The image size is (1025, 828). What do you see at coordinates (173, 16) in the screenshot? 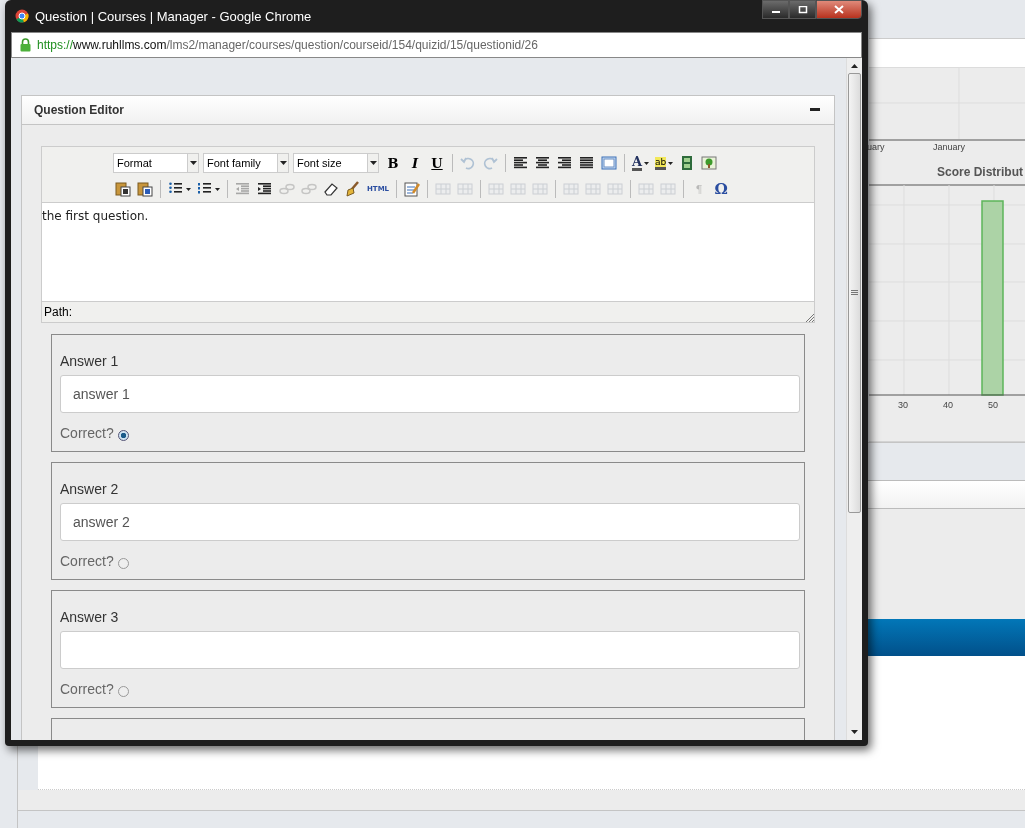
I see `window-title: Question | Courses | Manager - Google Chrome` at bounding box center [173, 16].